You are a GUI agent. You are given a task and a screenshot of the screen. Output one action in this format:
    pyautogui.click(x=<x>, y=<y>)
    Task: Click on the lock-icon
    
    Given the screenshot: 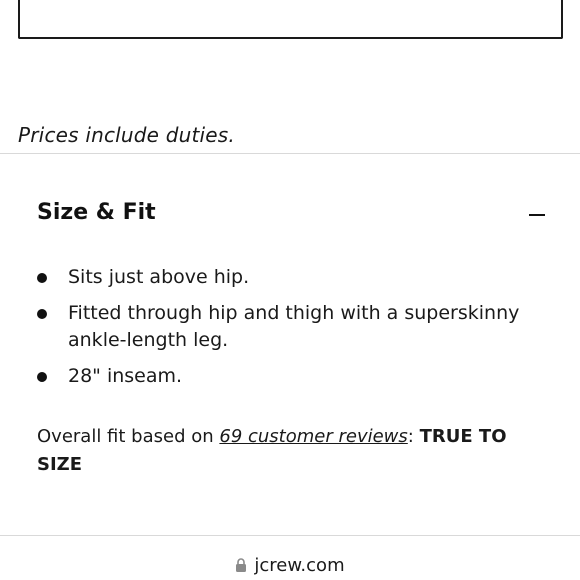 What is the action you would take?
    pyautogui.click(x=241, y=565)
    